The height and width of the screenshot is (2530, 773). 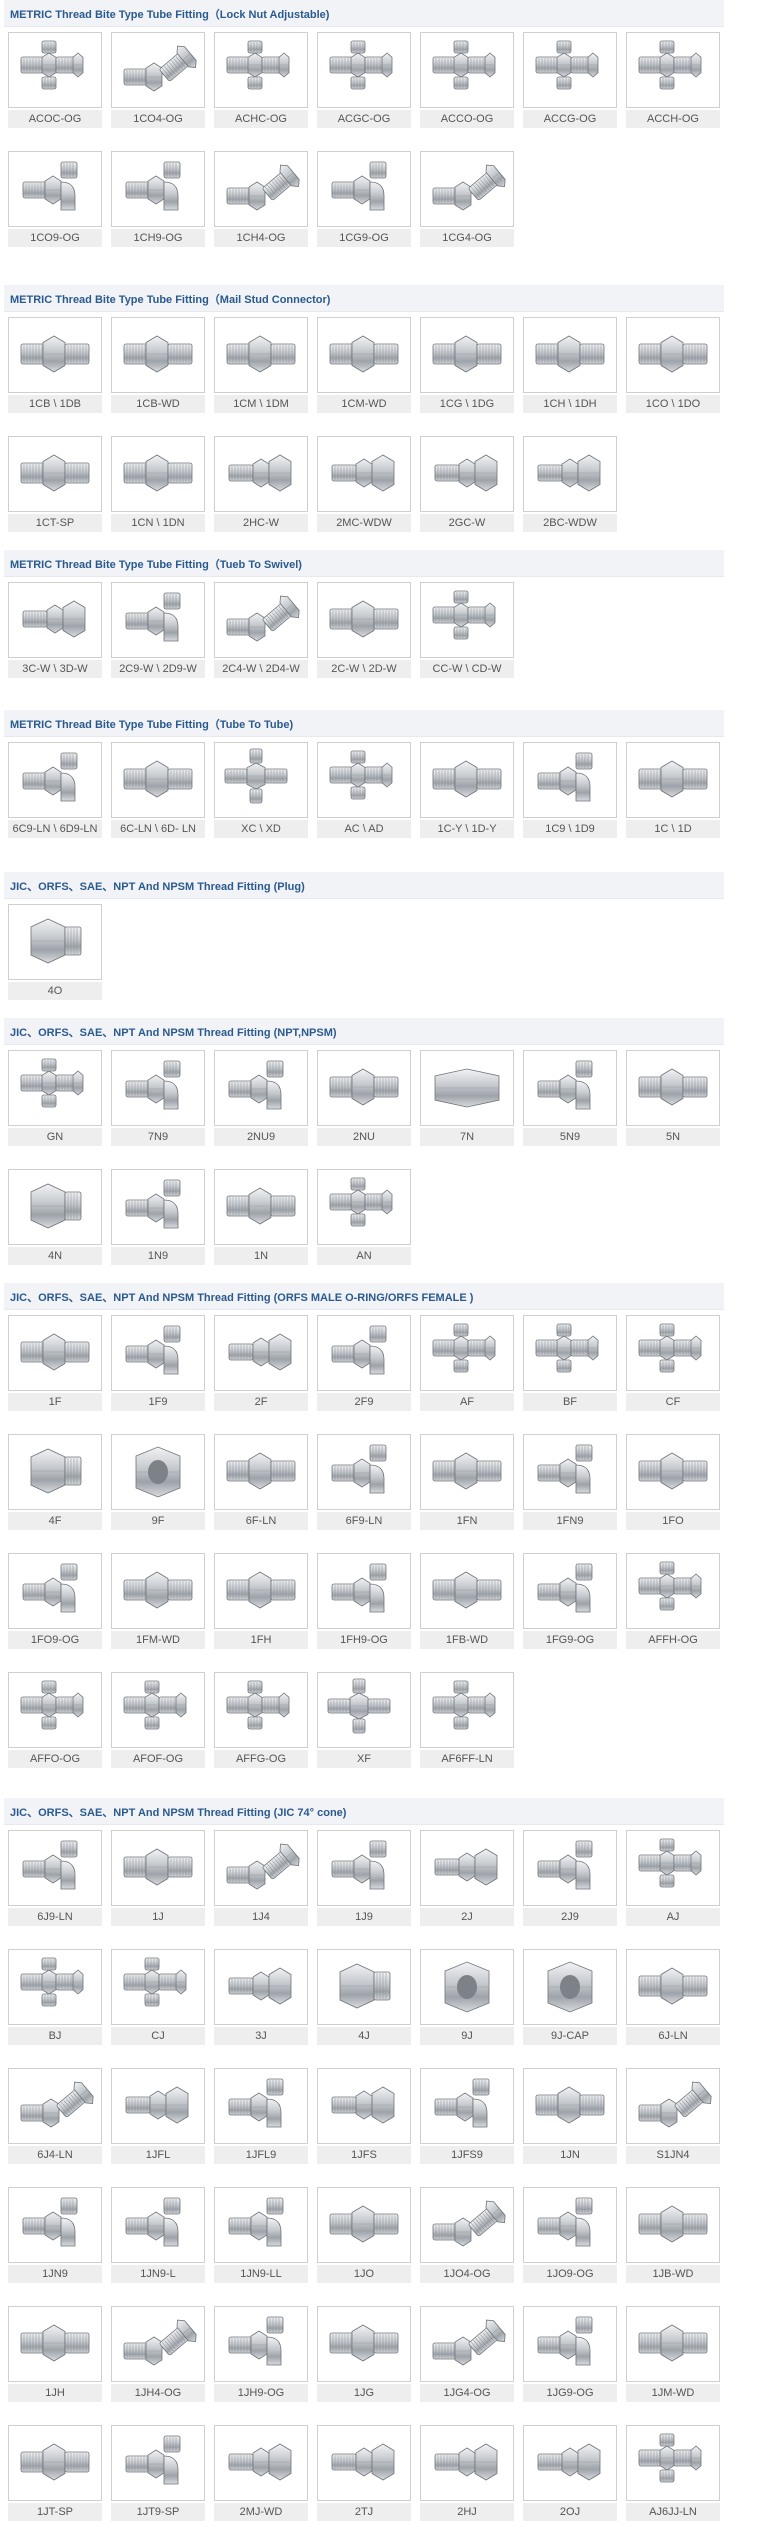 I want to click on product-card: 1JO9-OG, so click(x=570, y=2239).